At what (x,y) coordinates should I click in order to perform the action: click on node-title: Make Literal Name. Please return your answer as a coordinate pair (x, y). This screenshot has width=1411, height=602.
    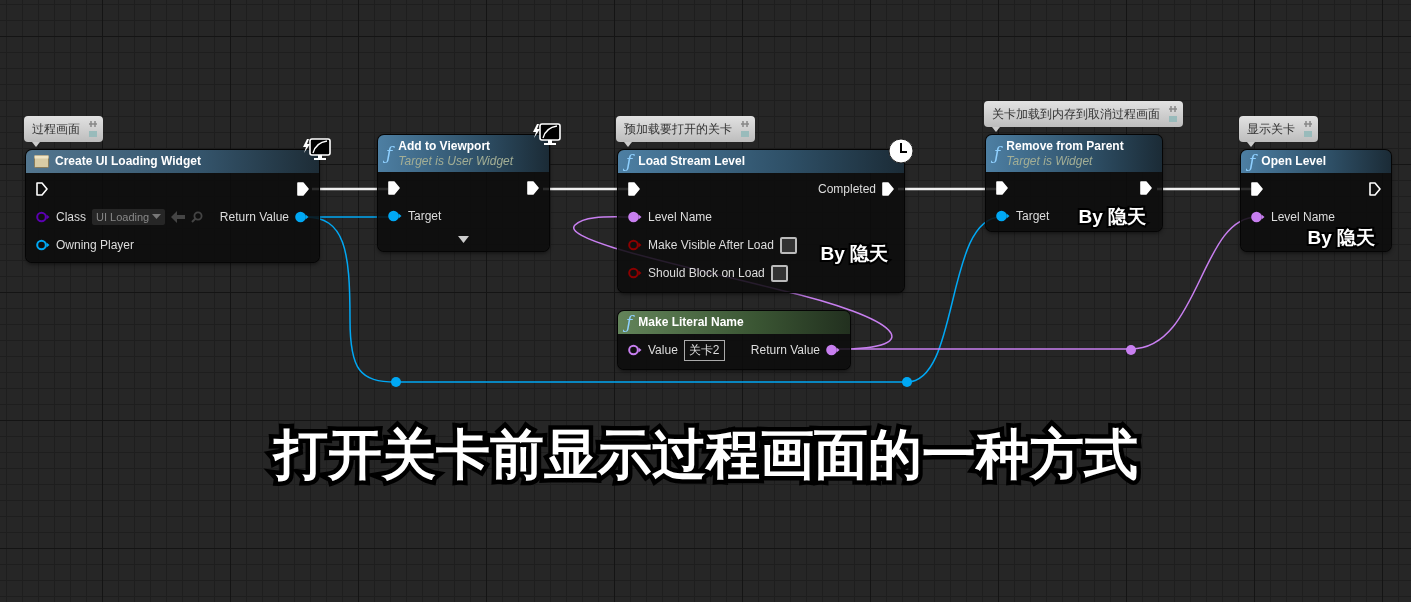
    Looking at the image, I should click on (691, 322).